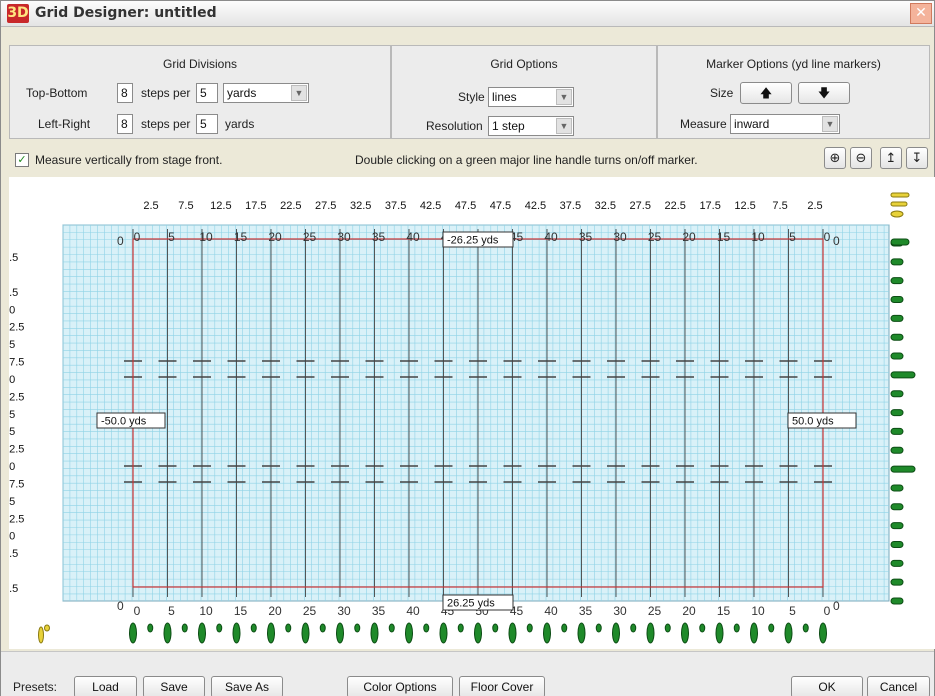  What do you see at coordinates (891, 158) in the screenshot?
I see `raise-button: ↥` at bounding box center [891, 158].